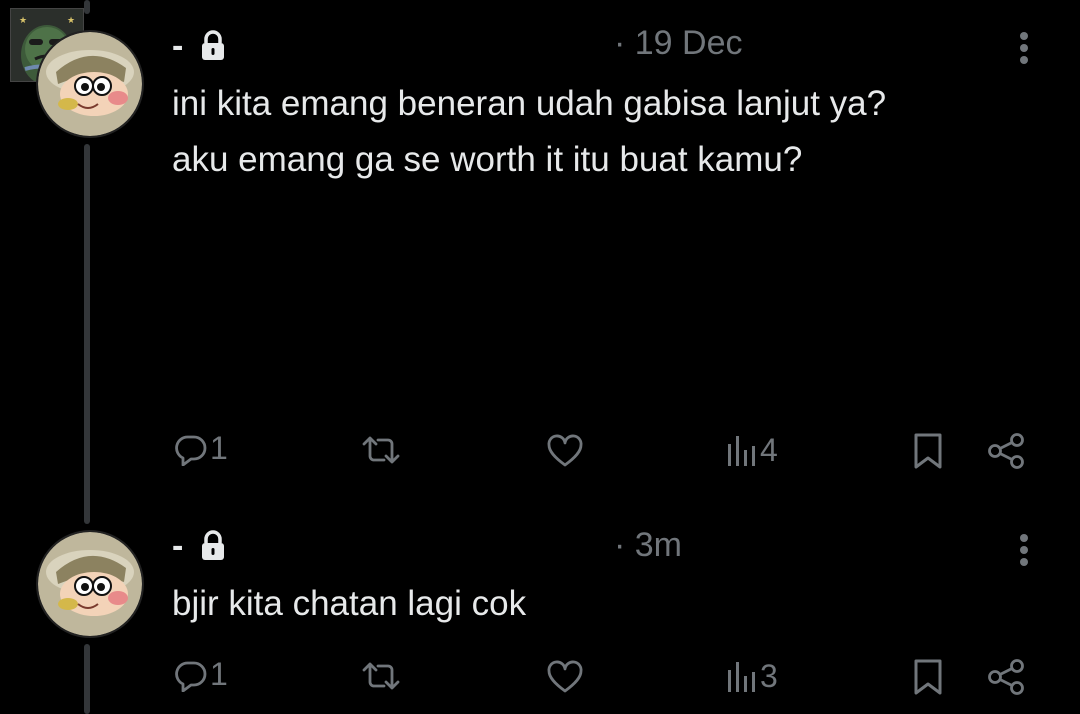 The width and height of the screenshot is (1080, 714). I want to click on views-button: 3, so click(752, 676).